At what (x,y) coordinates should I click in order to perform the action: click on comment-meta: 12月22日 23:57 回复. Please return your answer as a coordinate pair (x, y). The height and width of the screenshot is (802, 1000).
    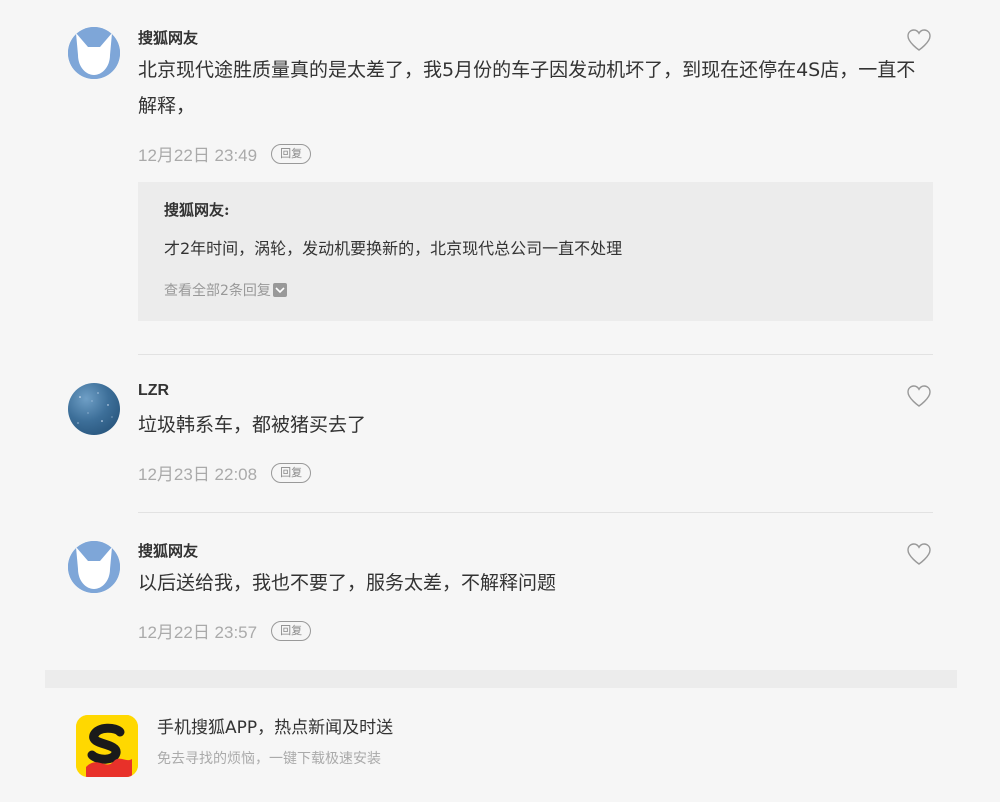
    Looking at the image, I should click on (225, 630).